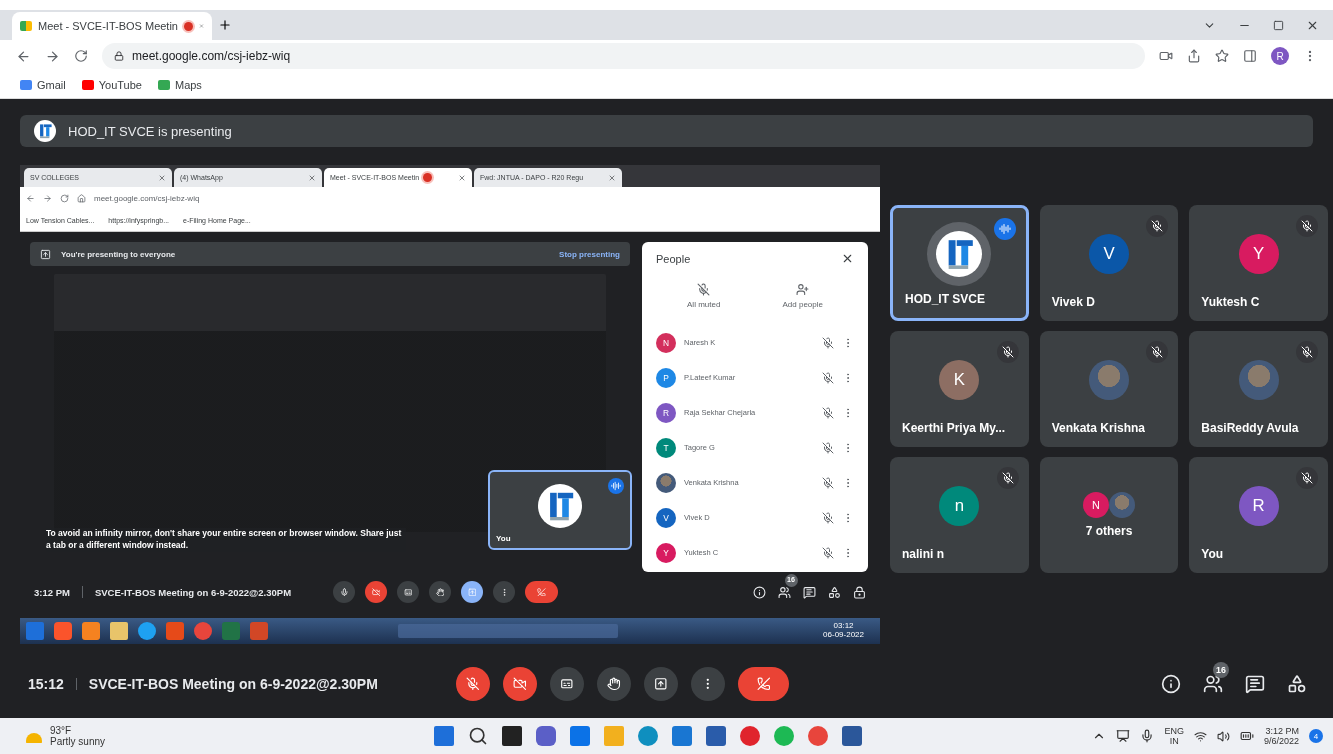 The image size is (1333, 754). What do you see at coordinates (666, 552) in the screenshot?
I see `avatar: Y` at bounding box center [666, 552].